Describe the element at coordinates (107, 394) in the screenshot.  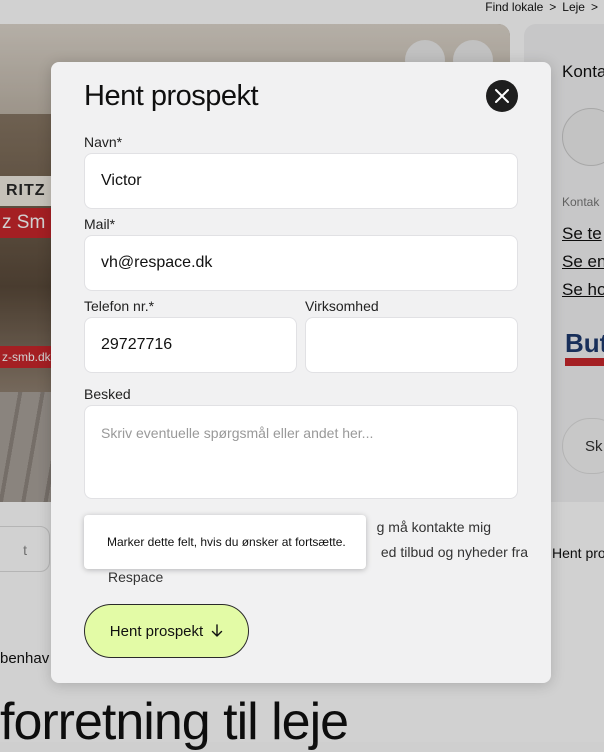
I see `besked-label: Besked` at that location.